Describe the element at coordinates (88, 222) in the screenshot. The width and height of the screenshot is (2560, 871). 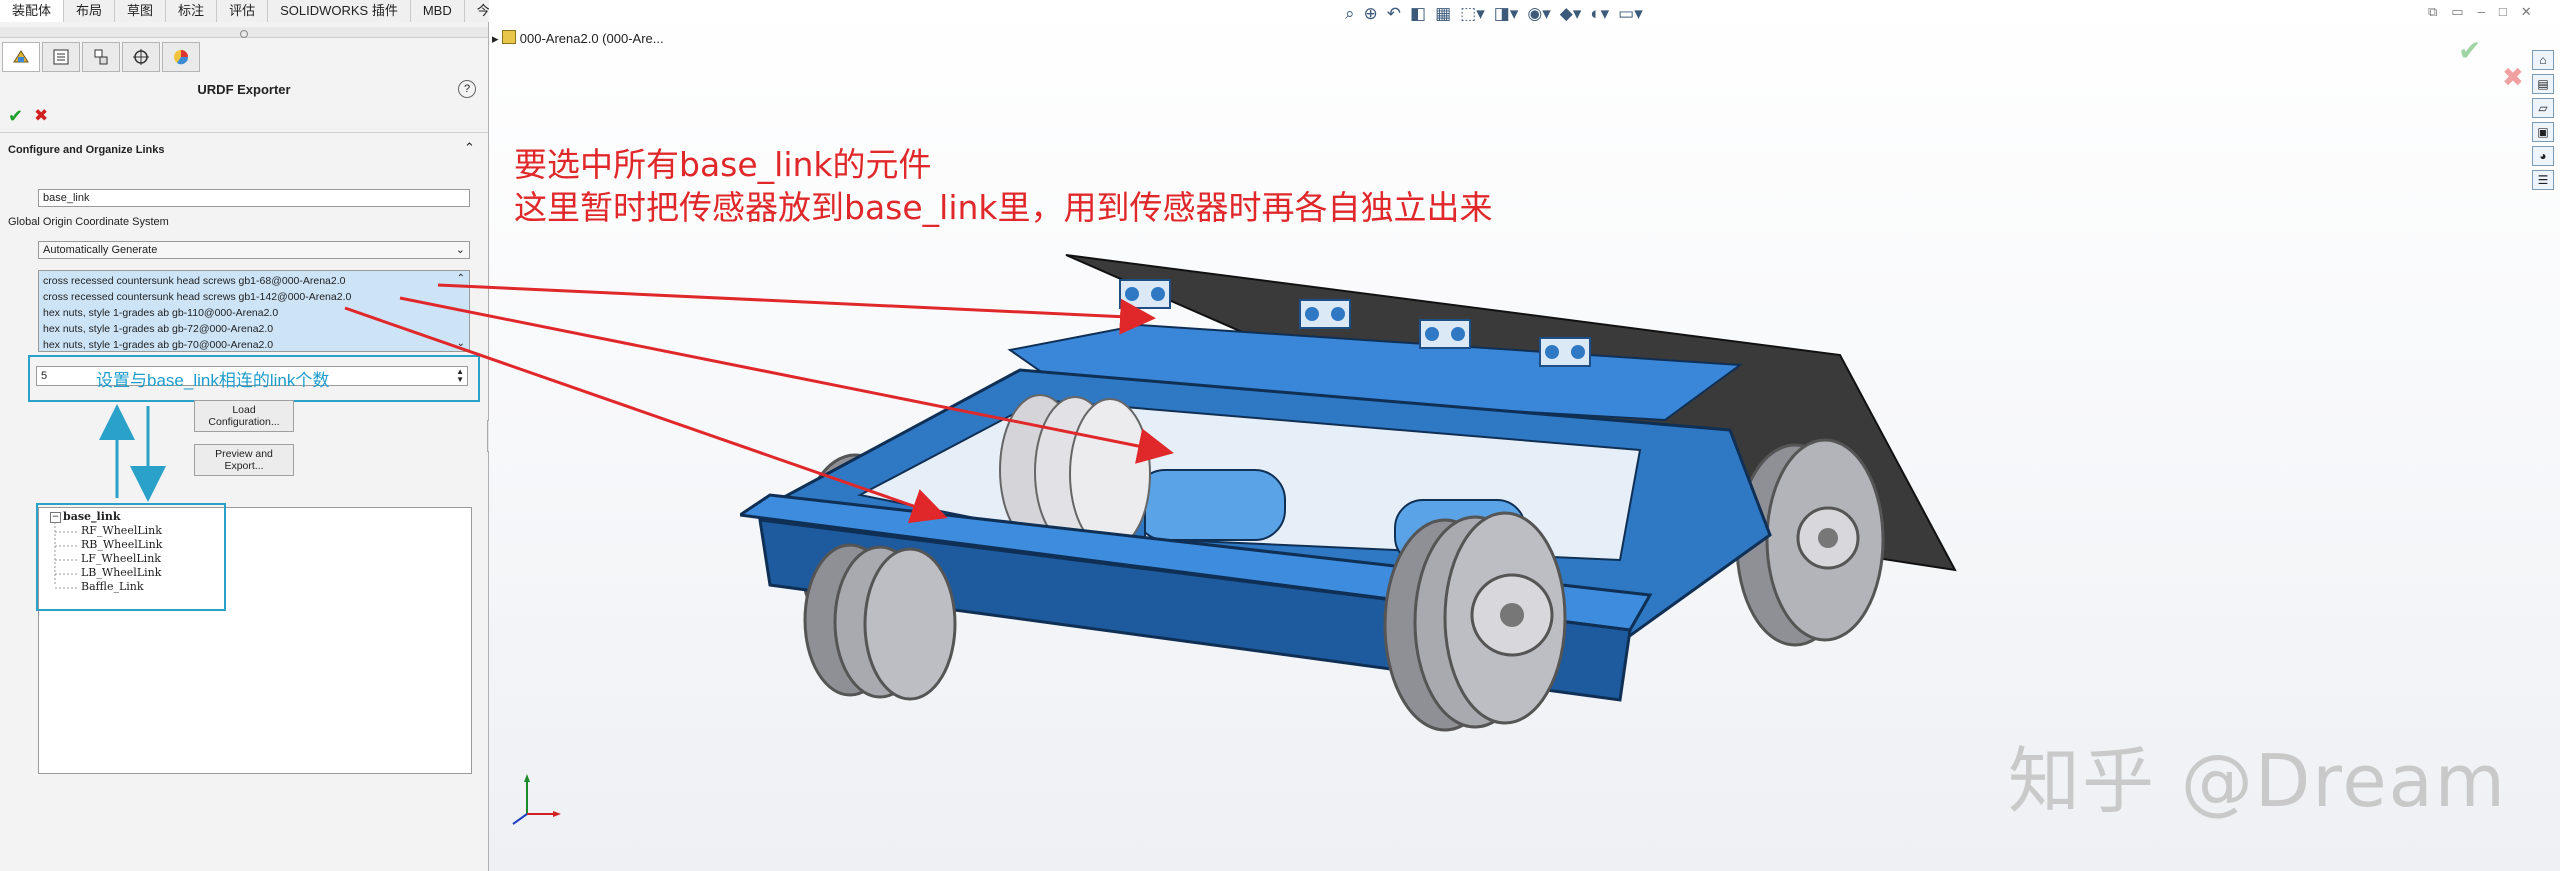
I see `origin-label: Global Origin Coordinate System` at that location.